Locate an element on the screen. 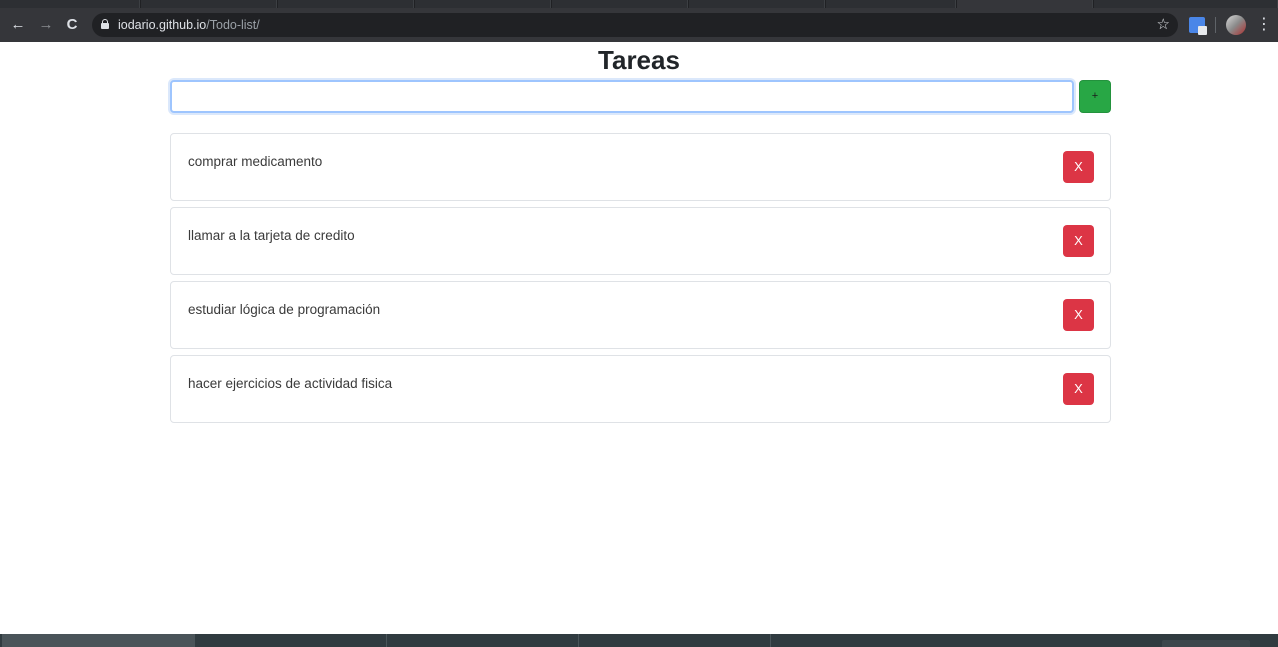 The height and width of the screenshot is (647, 1278). bookmark-star-button: ☆ is located at coordinates (1163, 25).